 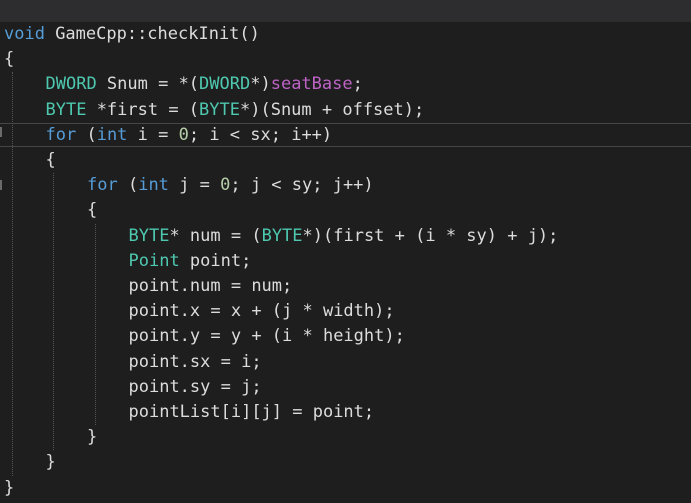 What do you see at coordinates (152, 34) in the screenshot?
I see `code-token: GameCpp::checkInit()` at bounding box center [152, 34].